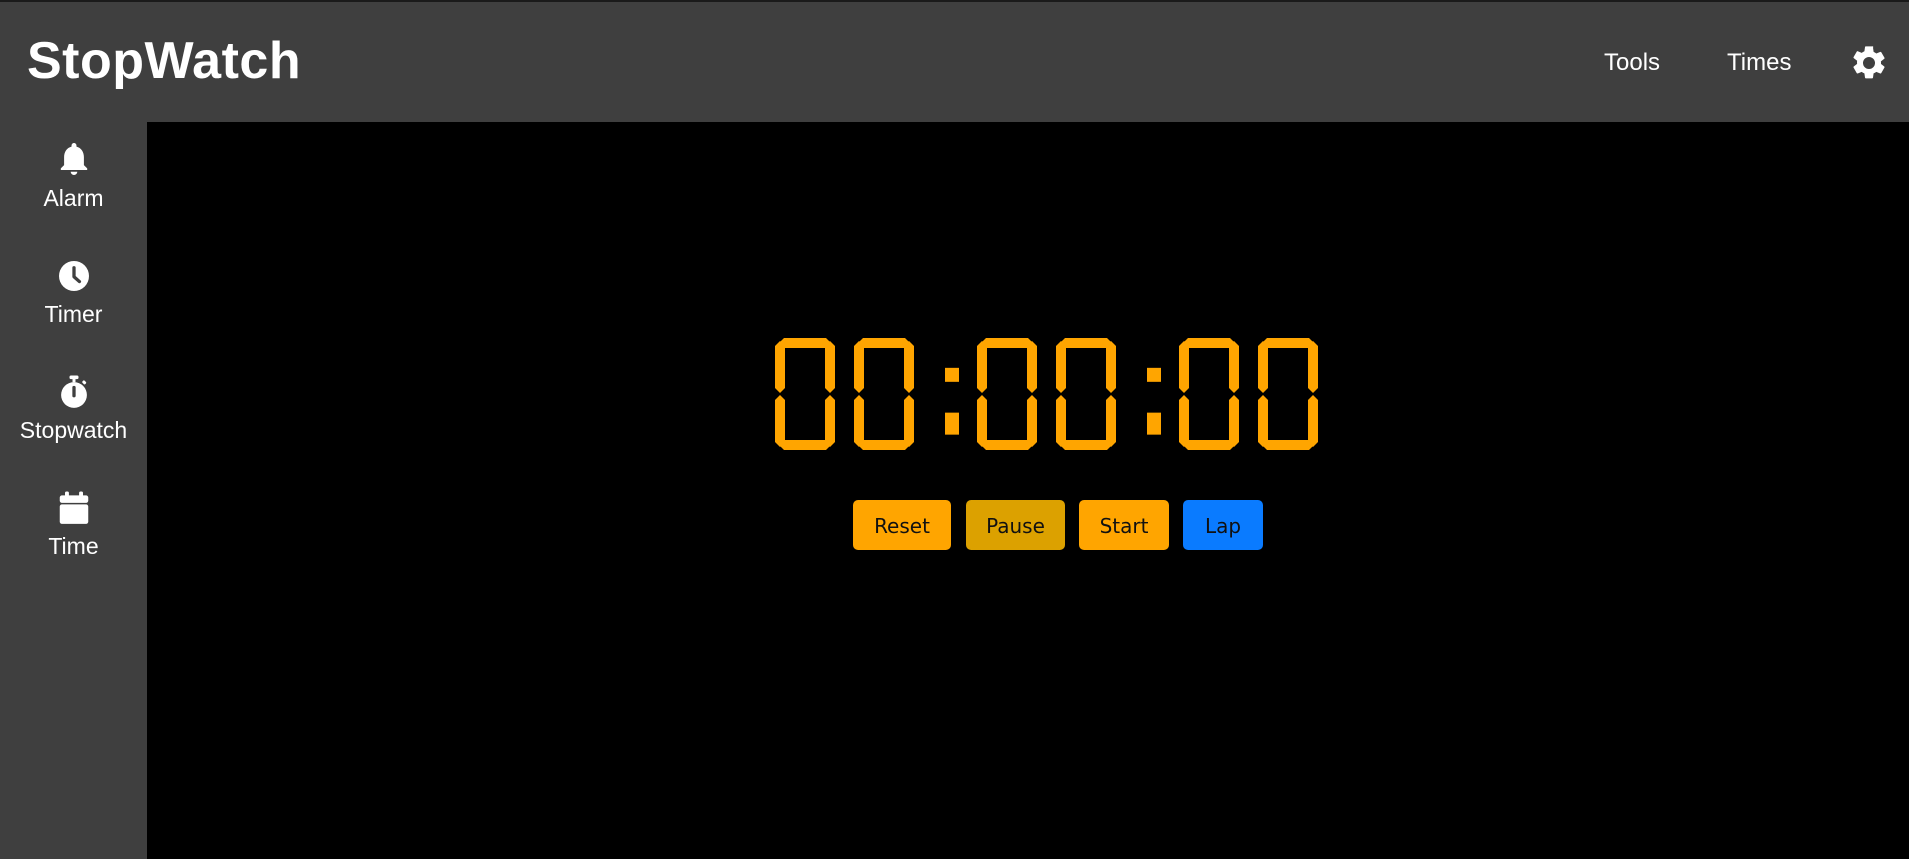  What do you see at coordinates (73, 198) in the screenshot?
I see `sidebar-item-label: Alarm` at bounding box center [73, 198].